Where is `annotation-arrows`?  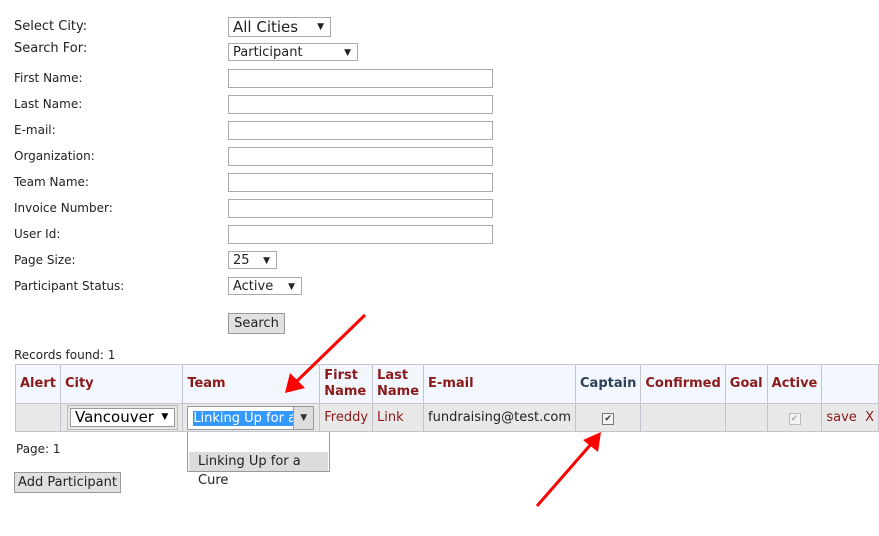
annotation-arrows is located at coordinates (443, 410).